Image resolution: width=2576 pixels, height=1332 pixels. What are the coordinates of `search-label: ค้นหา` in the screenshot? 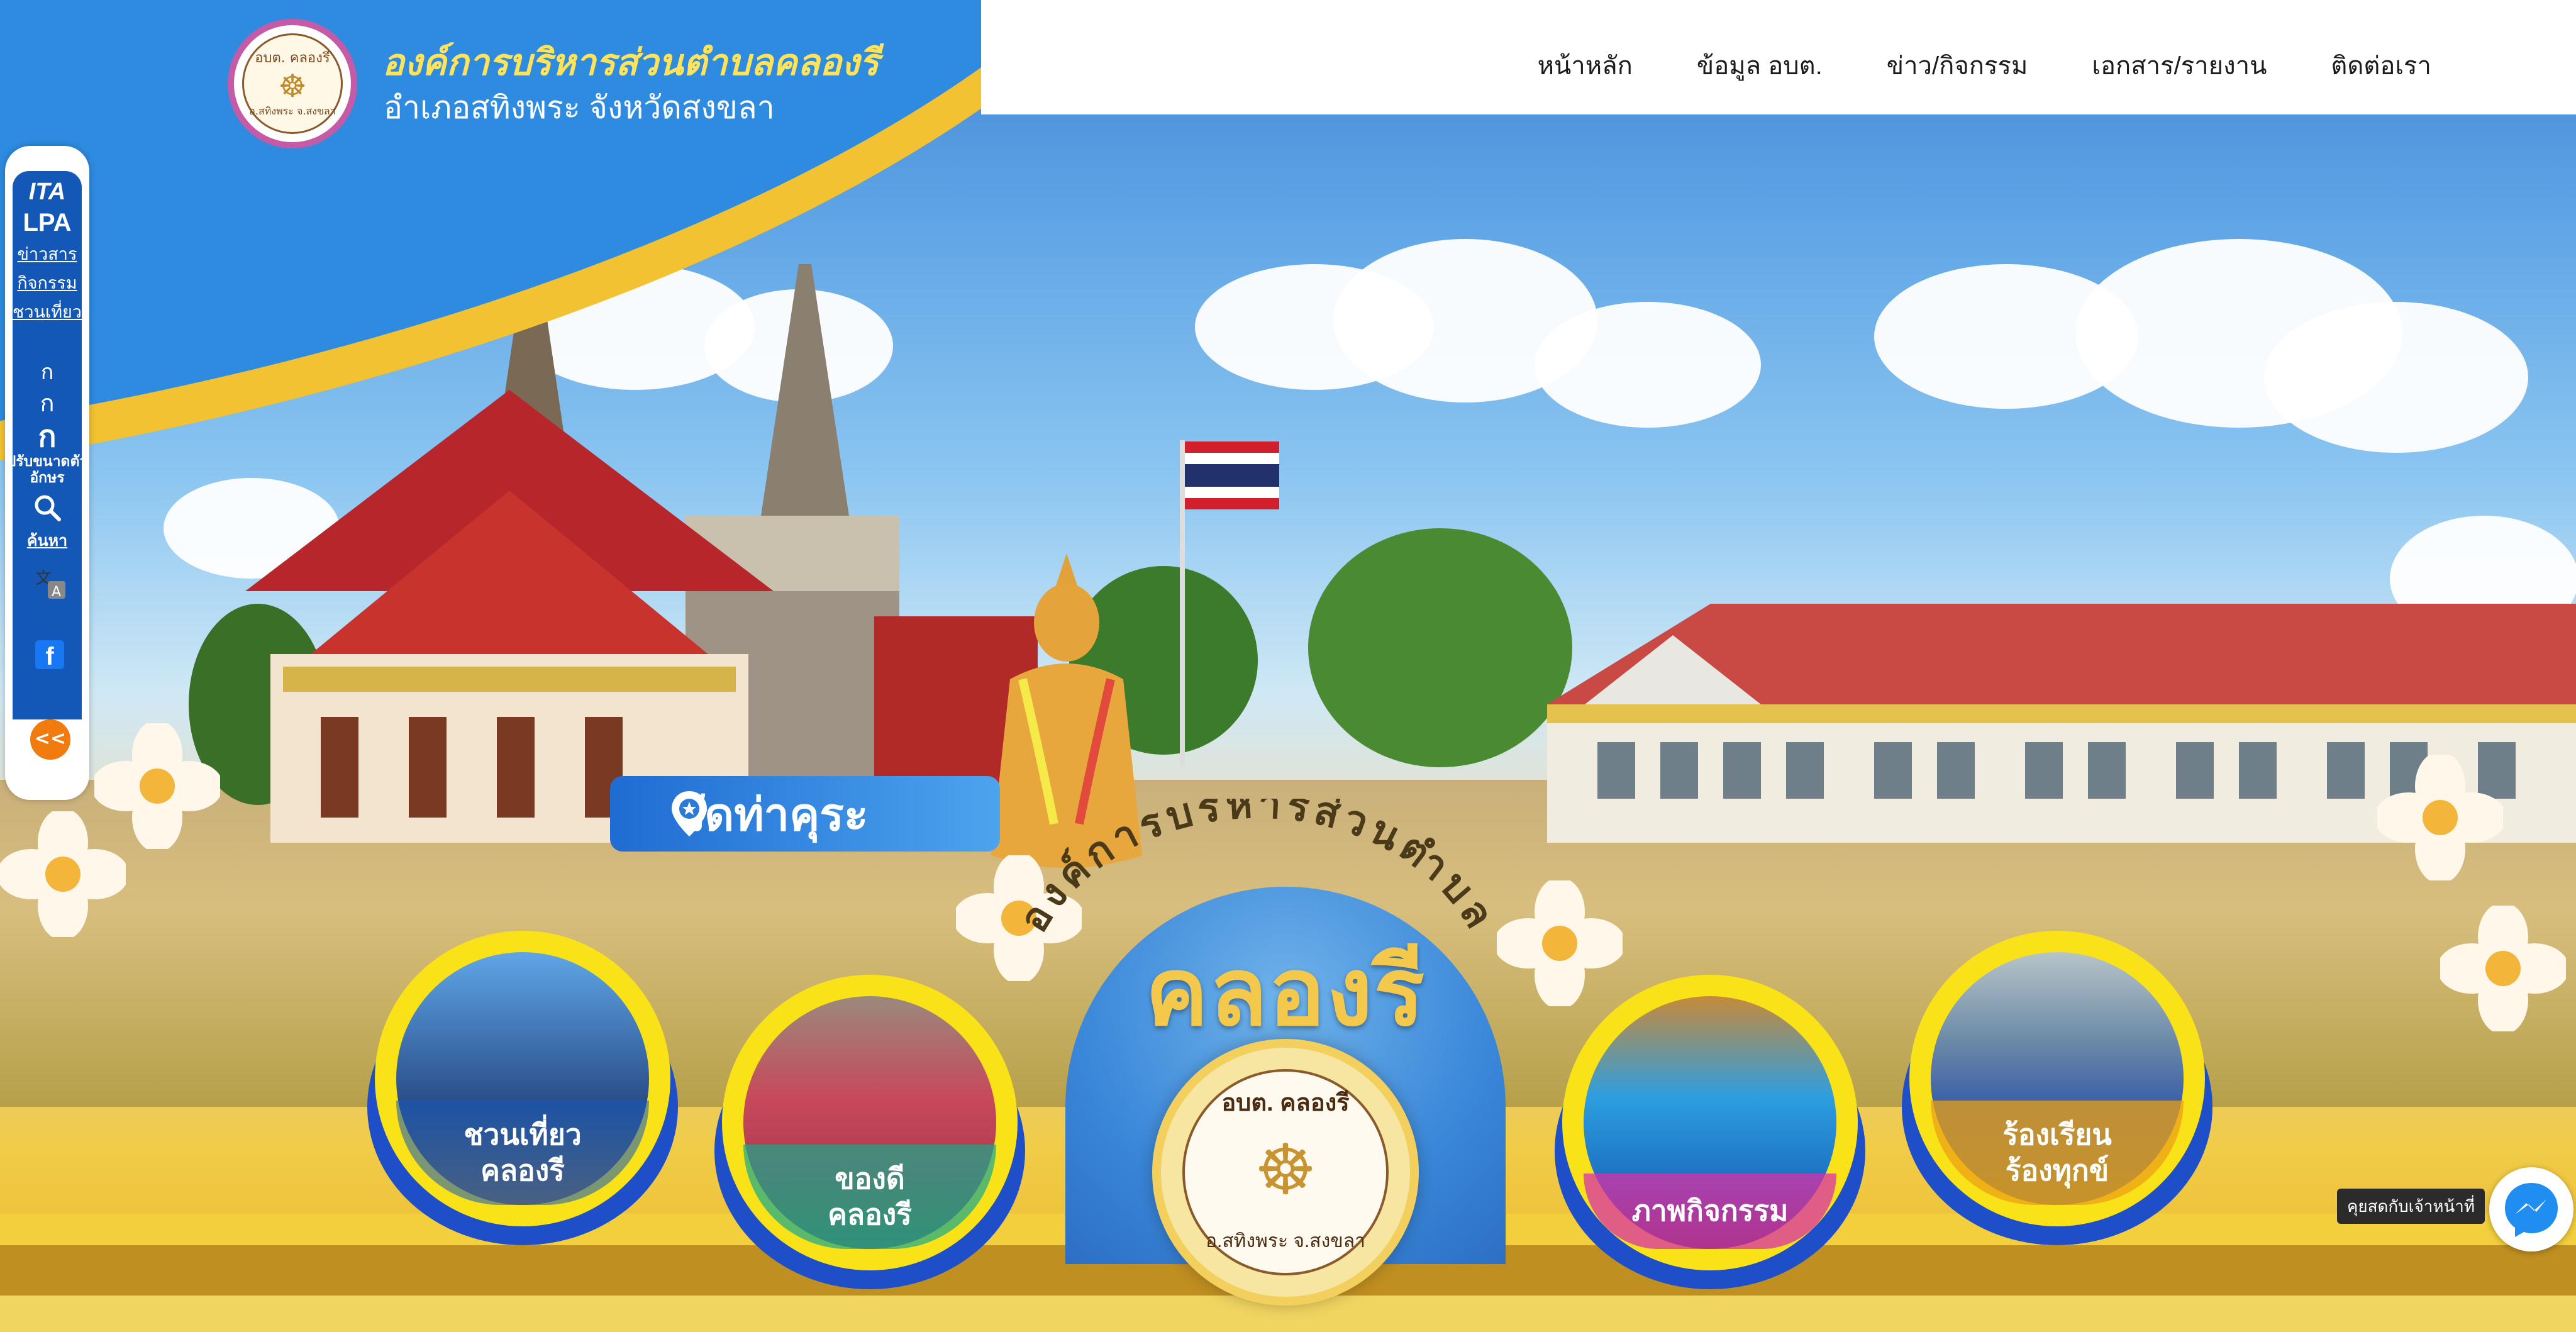 It's located at (47, 540).